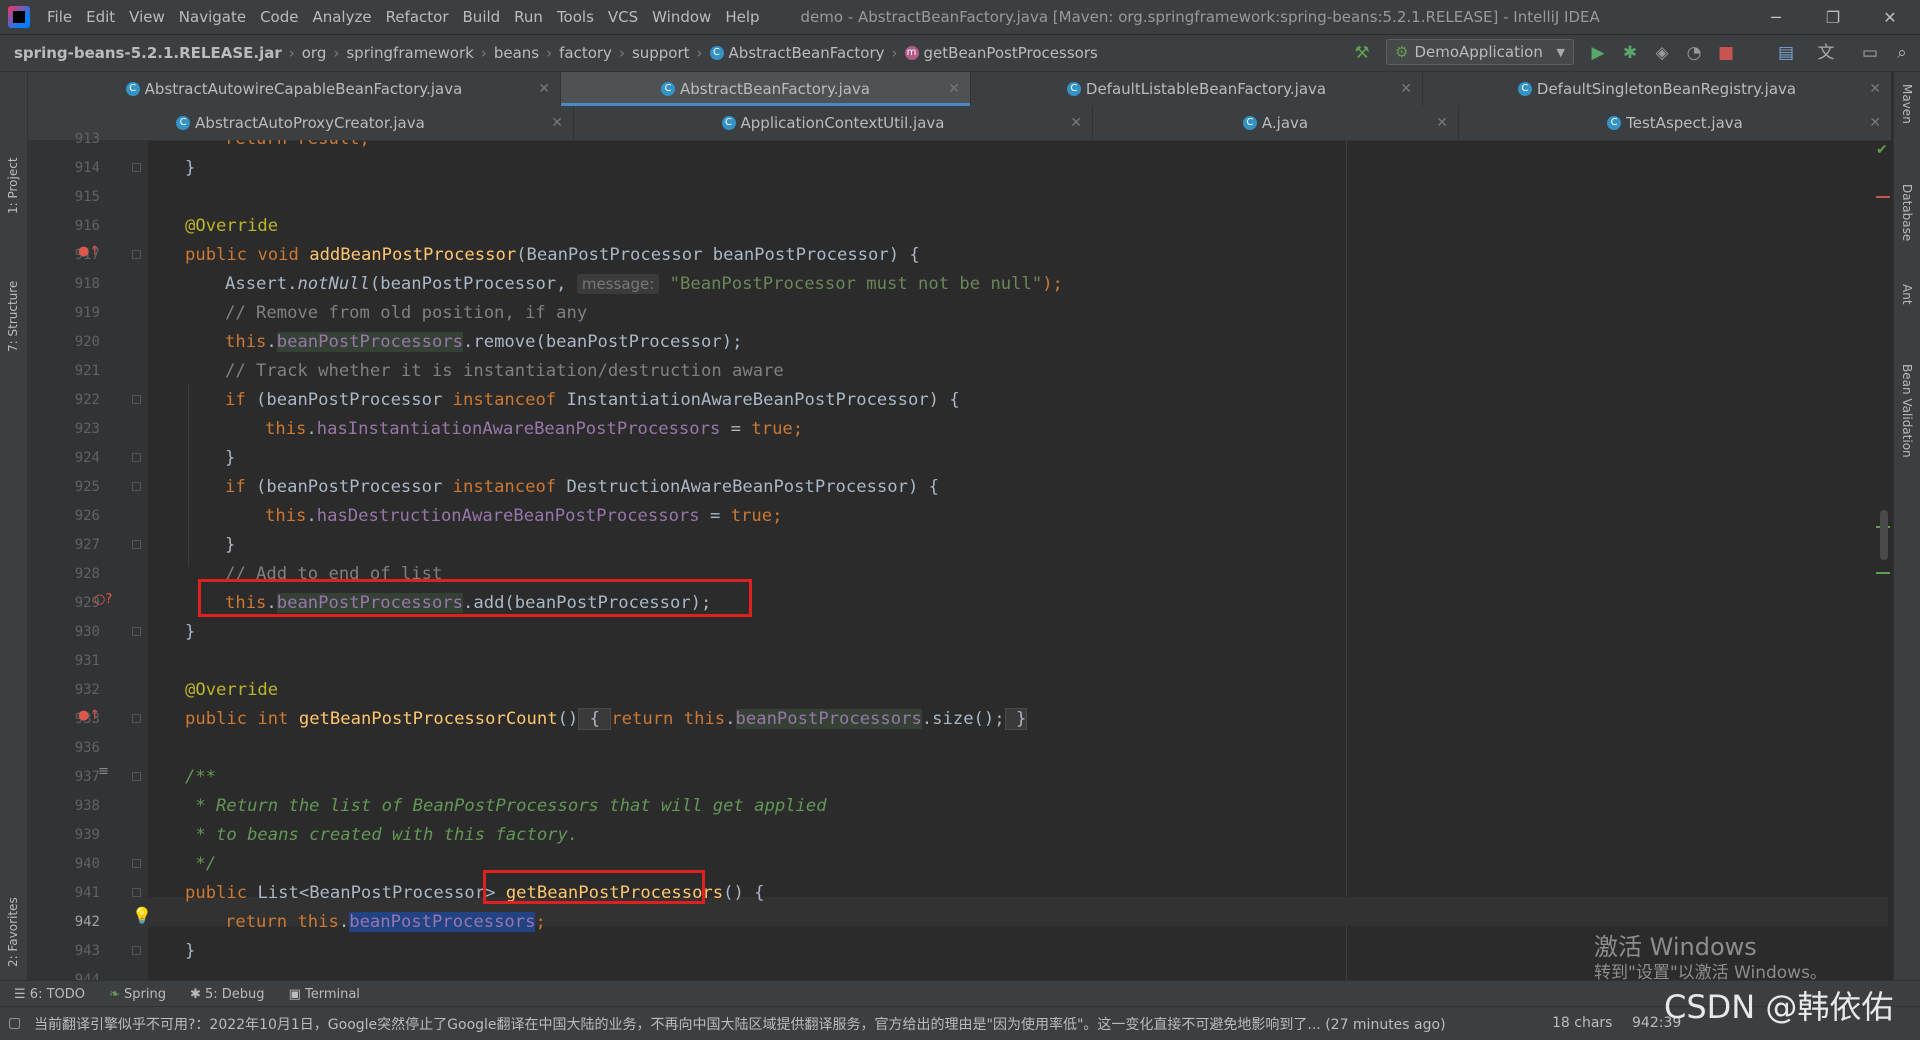 Image resolution: width=1920 pixels, height=1040 pixels. Describe the element at coordinates (1480, 52) in the screenshot. I see `run-config-select: ⚙ DemoApplication ▼` at that location.